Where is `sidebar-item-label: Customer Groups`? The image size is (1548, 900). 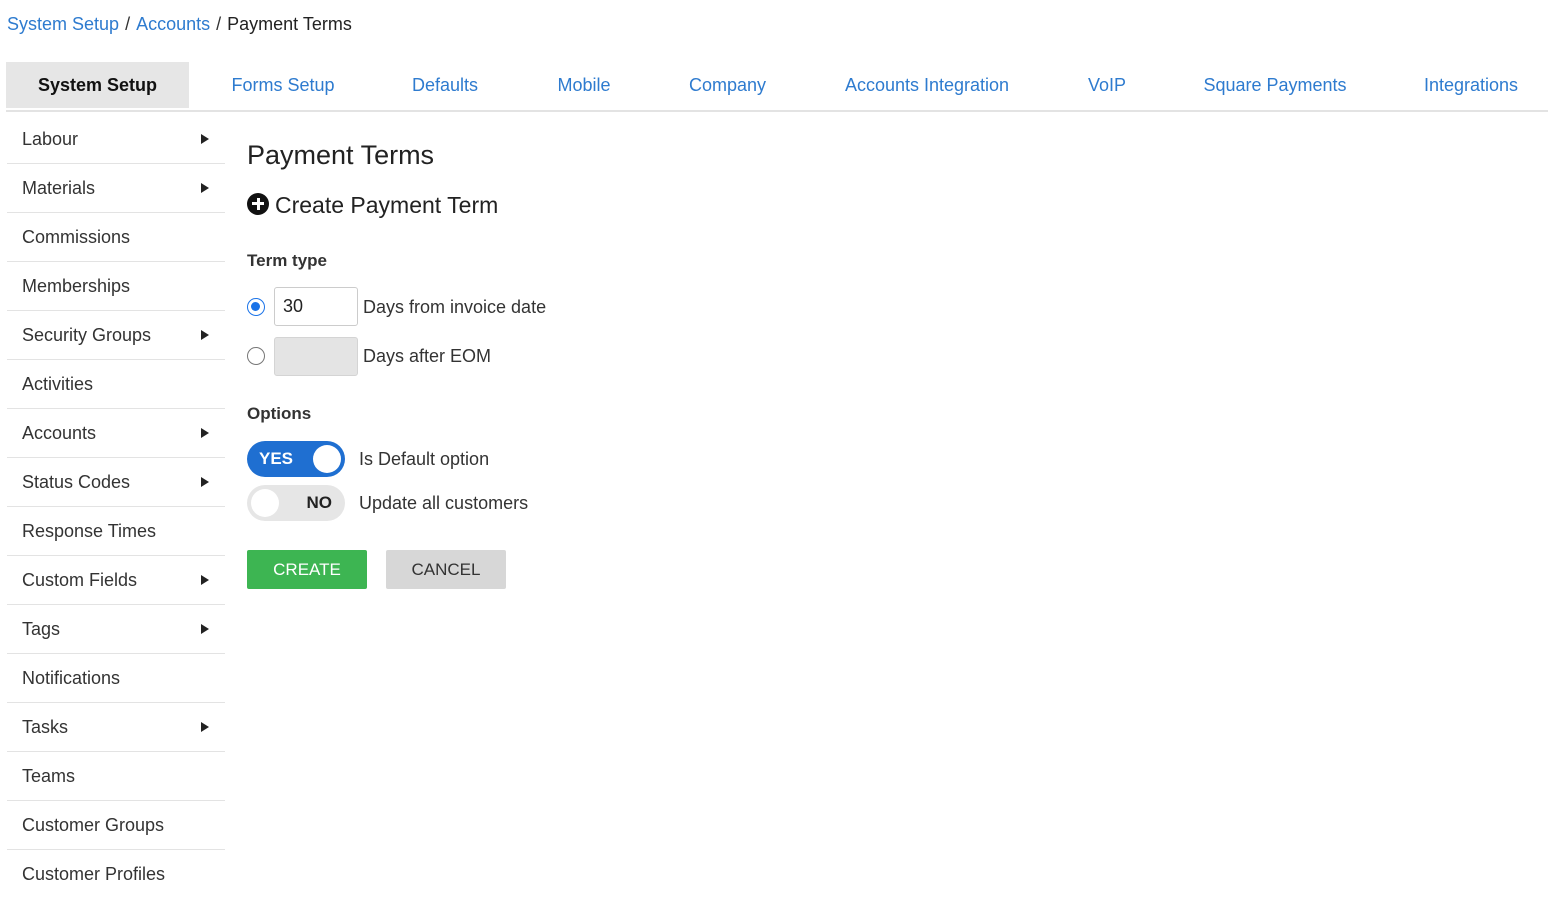
sidebar-item-label: Customer Groups is located at coordinates (93, 825).